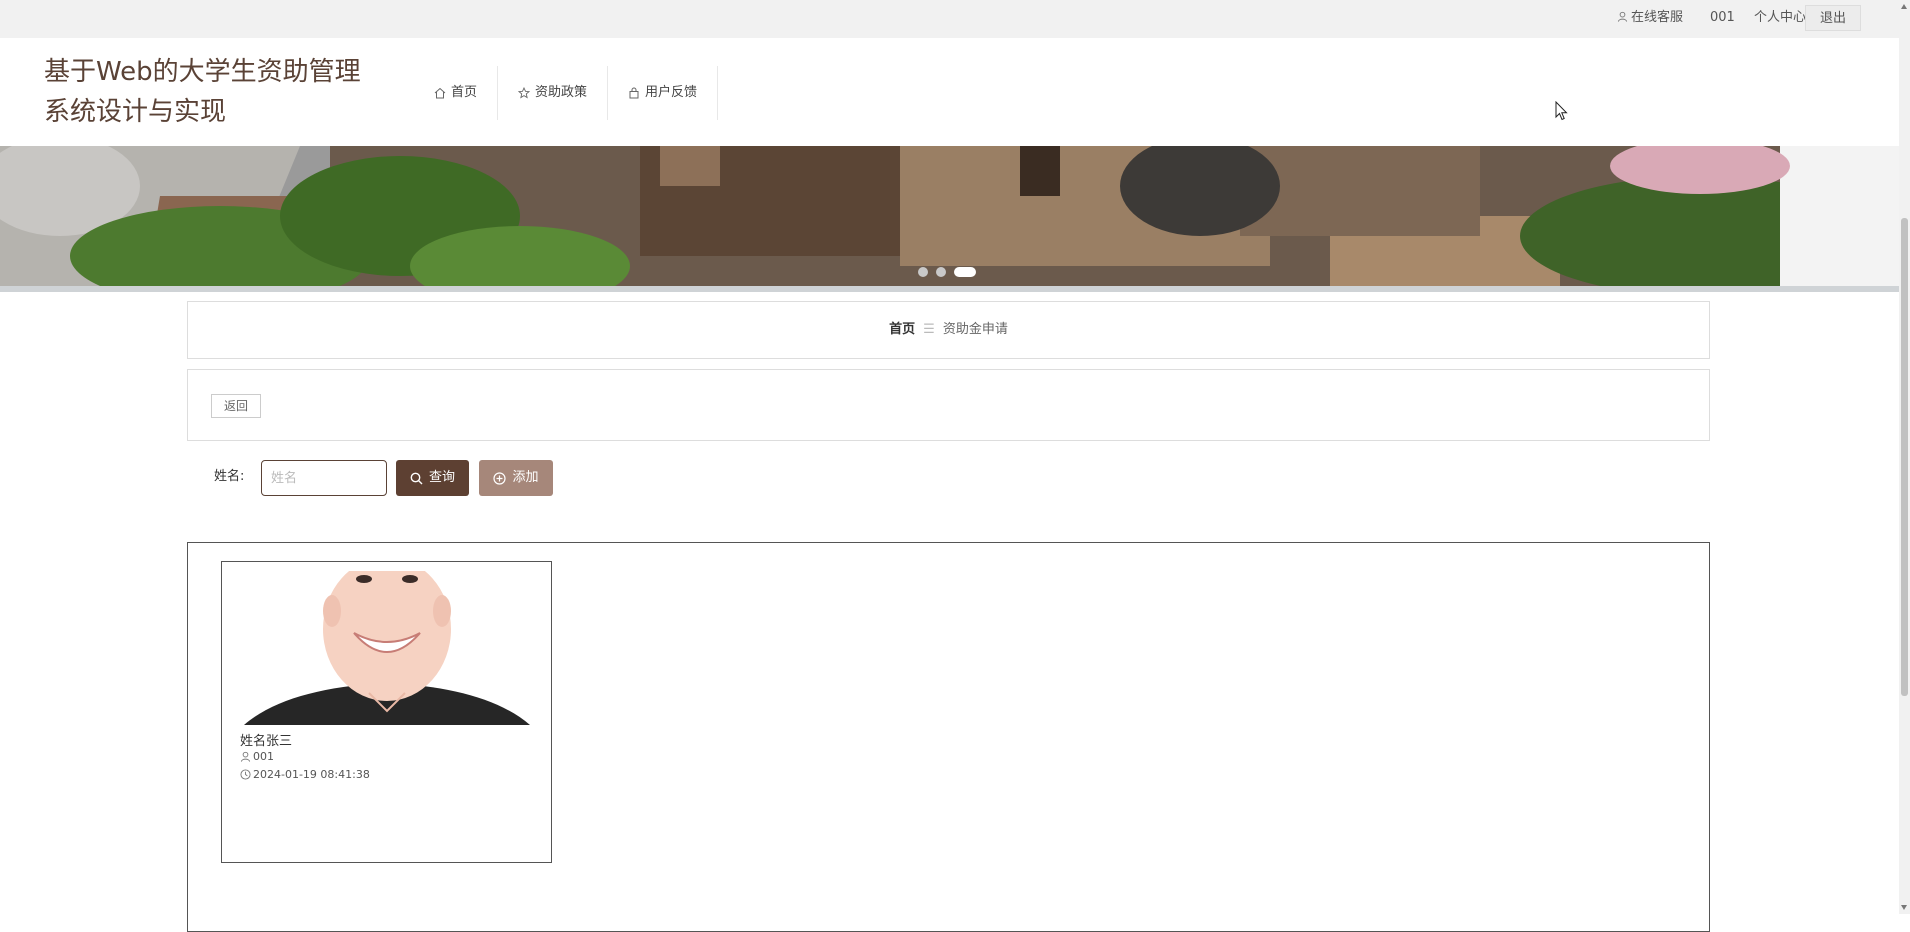 This screenshot has width=1910, height=932. I want to click on search-icon, so click(416, 478).